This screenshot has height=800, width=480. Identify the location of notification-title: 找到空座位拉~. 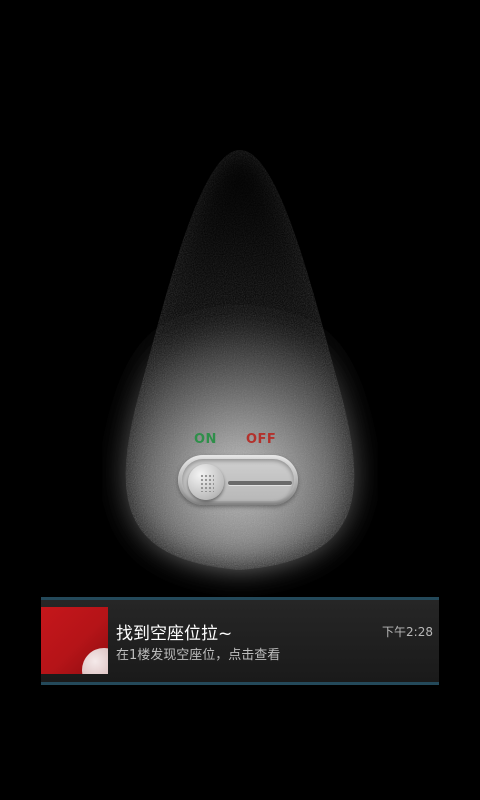
(174, 634).